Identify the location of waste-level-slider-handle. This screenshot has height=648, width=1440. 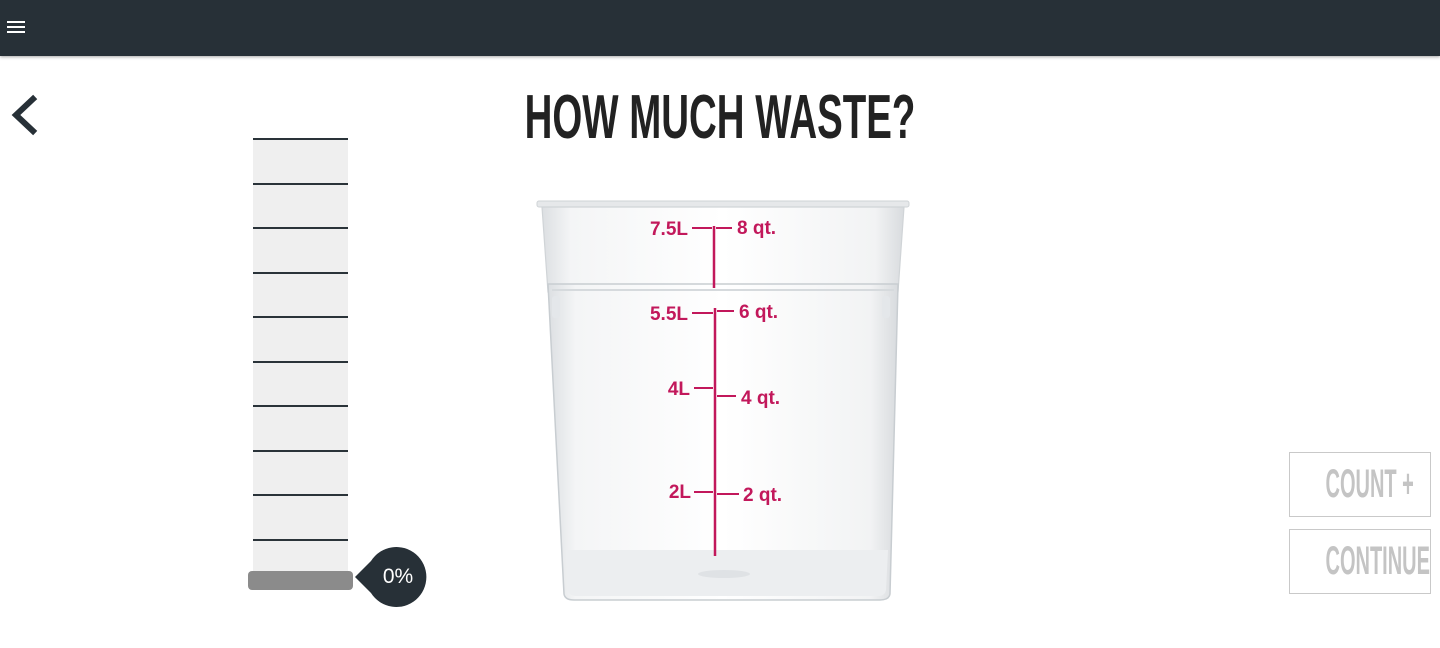
(300, 580).